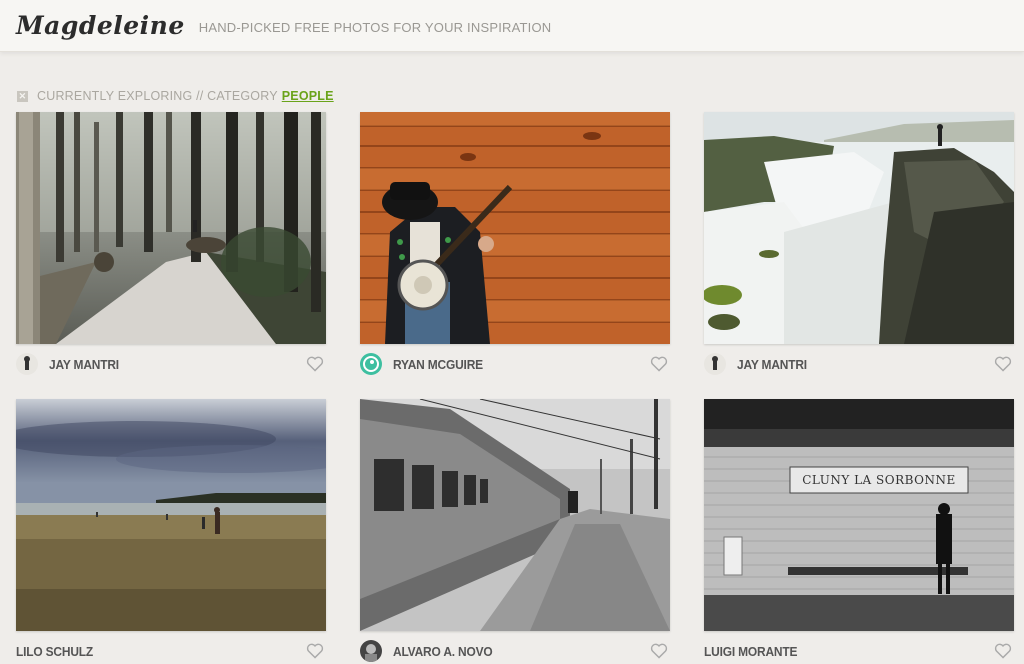  What do you see at coordinates (859, 515) in the screenshot?
I see `photo-thumbnail: CLUNY LA SORBONNE` at bounding box center [859, 515].